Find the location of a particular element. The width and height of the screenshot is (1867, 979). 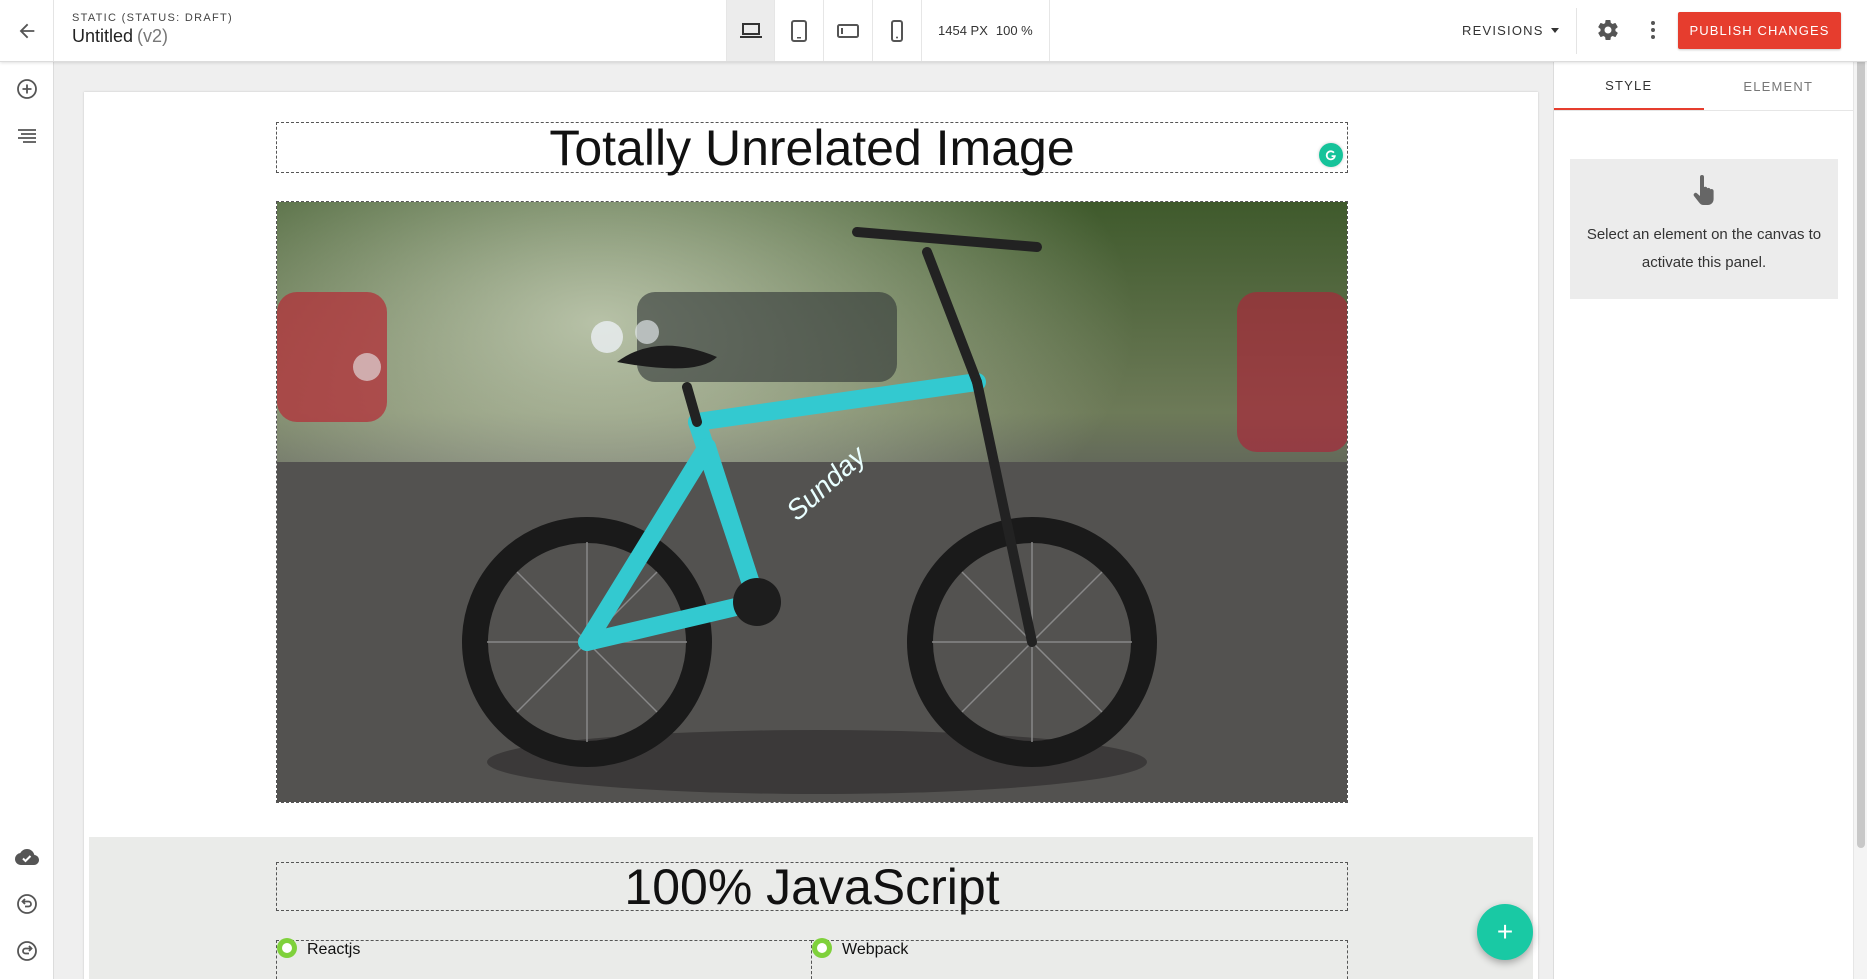

list-item: Webpack is located at coordinates (860, 948).